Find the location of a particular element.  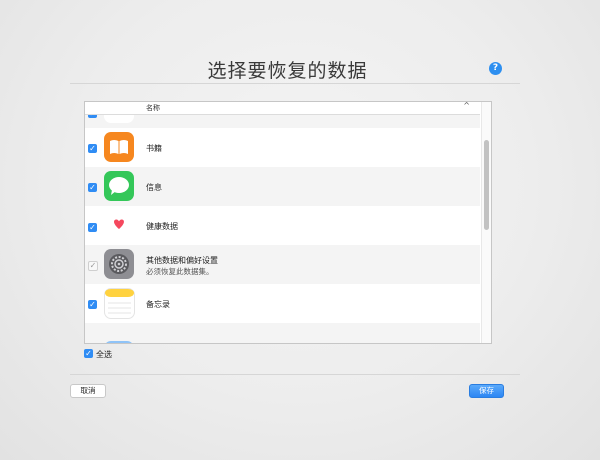

row-label-notes: 备忘录 is located at coordinates (158, 304).